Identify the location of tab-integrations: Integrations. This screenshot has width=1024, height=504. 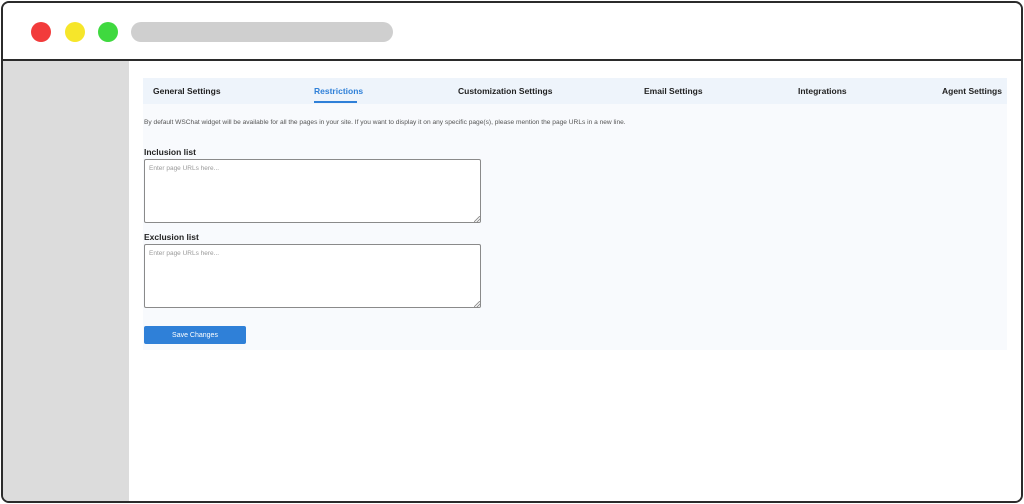
(822, 91).